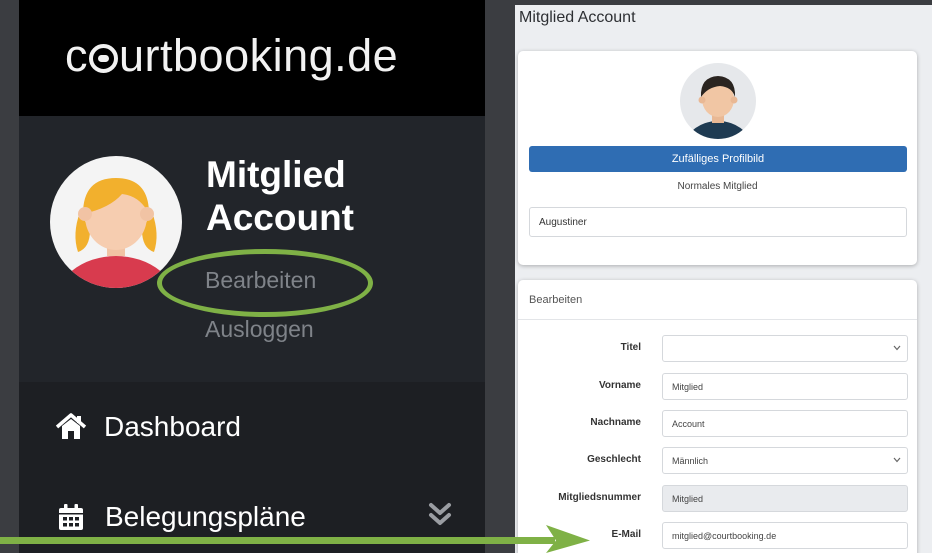 This screenshot has width=932, height=553. Describe the element at coordinates (276, 174) in the screenshot. I see `user-first-name: Mitglied` at that location.